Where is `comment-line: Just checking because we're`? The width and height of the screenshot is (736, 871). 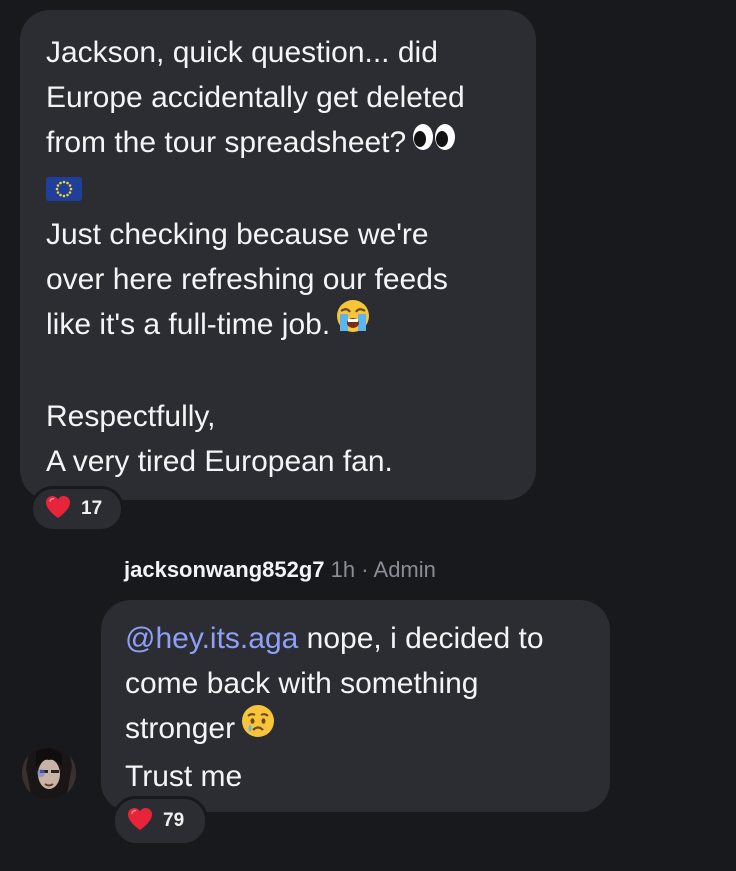 comment-line: Just checking because we're is located at coordinates (237, 234).